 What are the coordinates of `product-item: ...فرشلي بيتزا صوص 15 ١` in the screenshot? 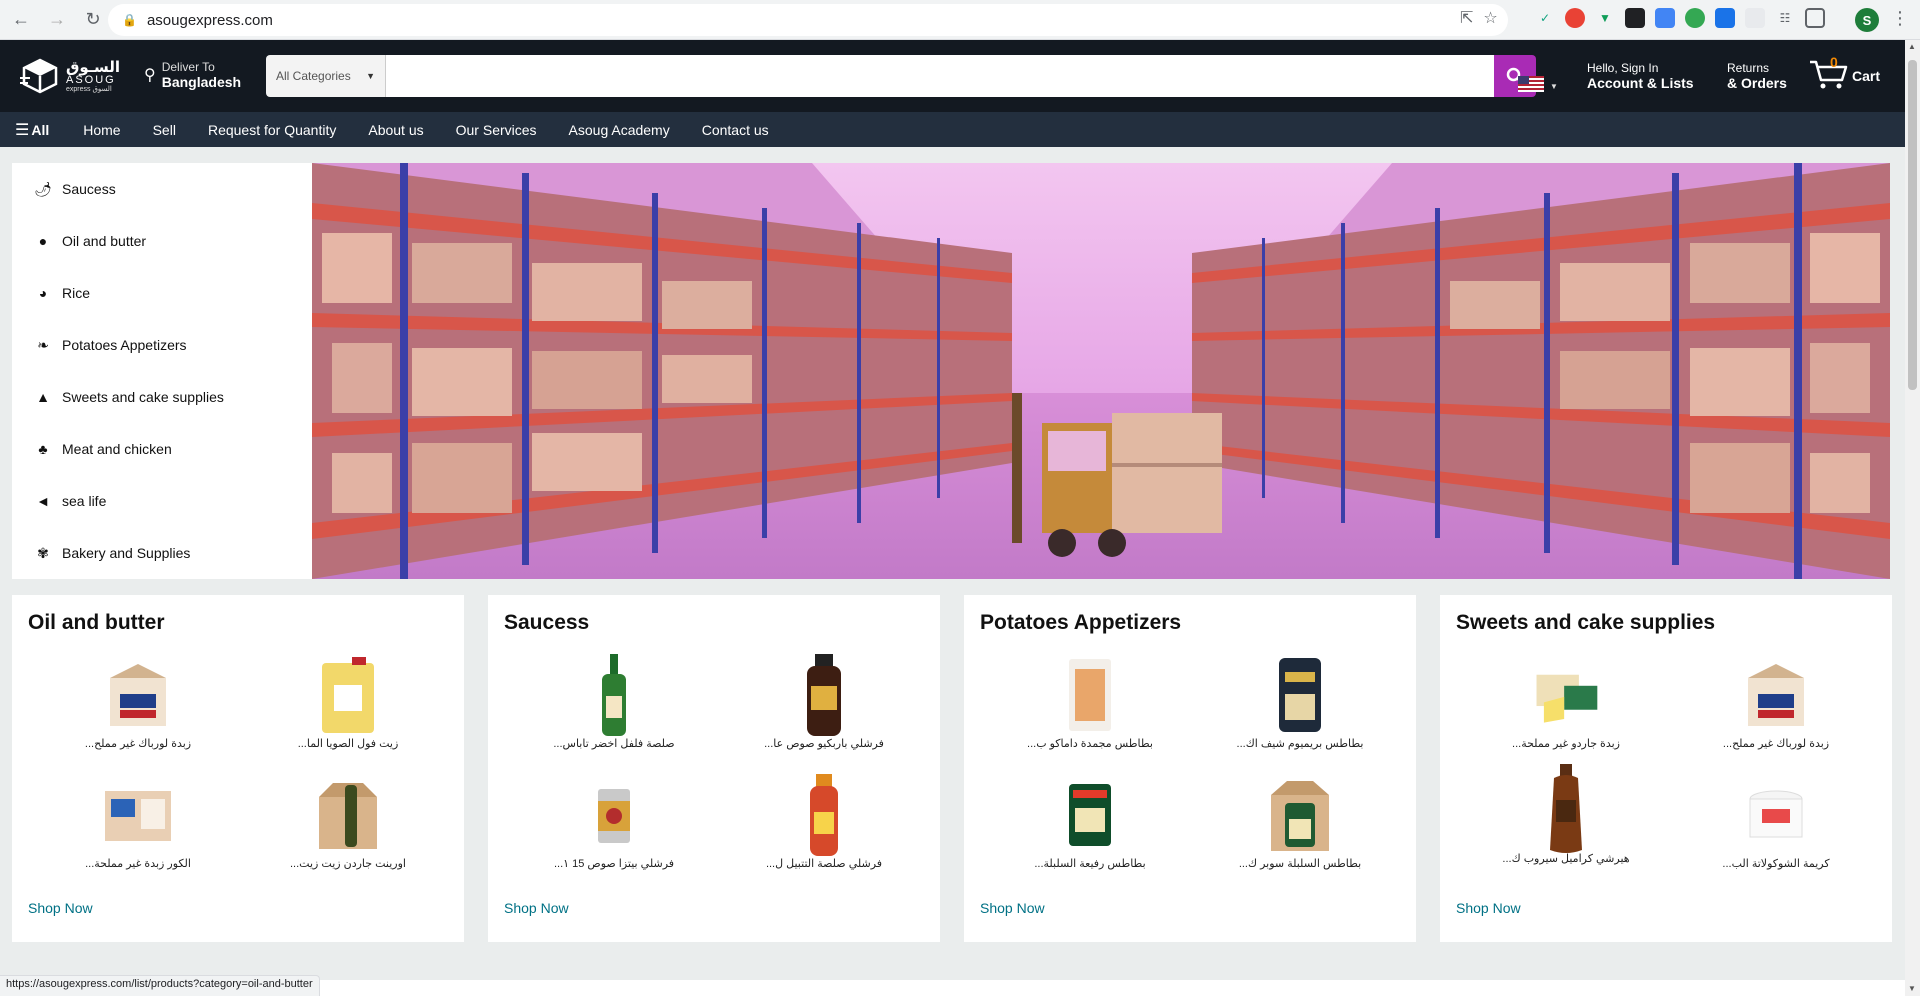 It's located at (614, 822).